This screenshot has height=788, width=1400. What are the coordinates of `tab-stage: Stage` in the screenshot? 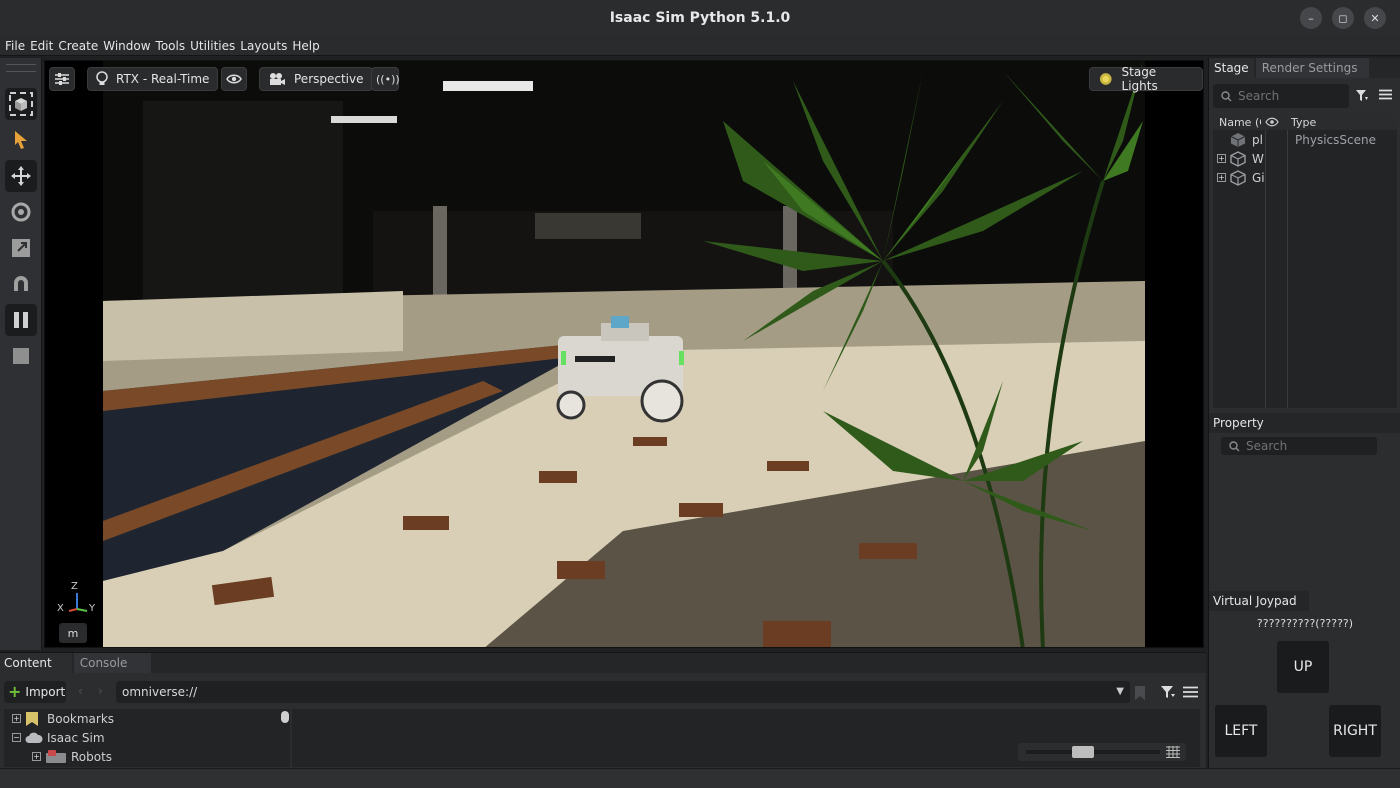 It's located at (1231, 68).